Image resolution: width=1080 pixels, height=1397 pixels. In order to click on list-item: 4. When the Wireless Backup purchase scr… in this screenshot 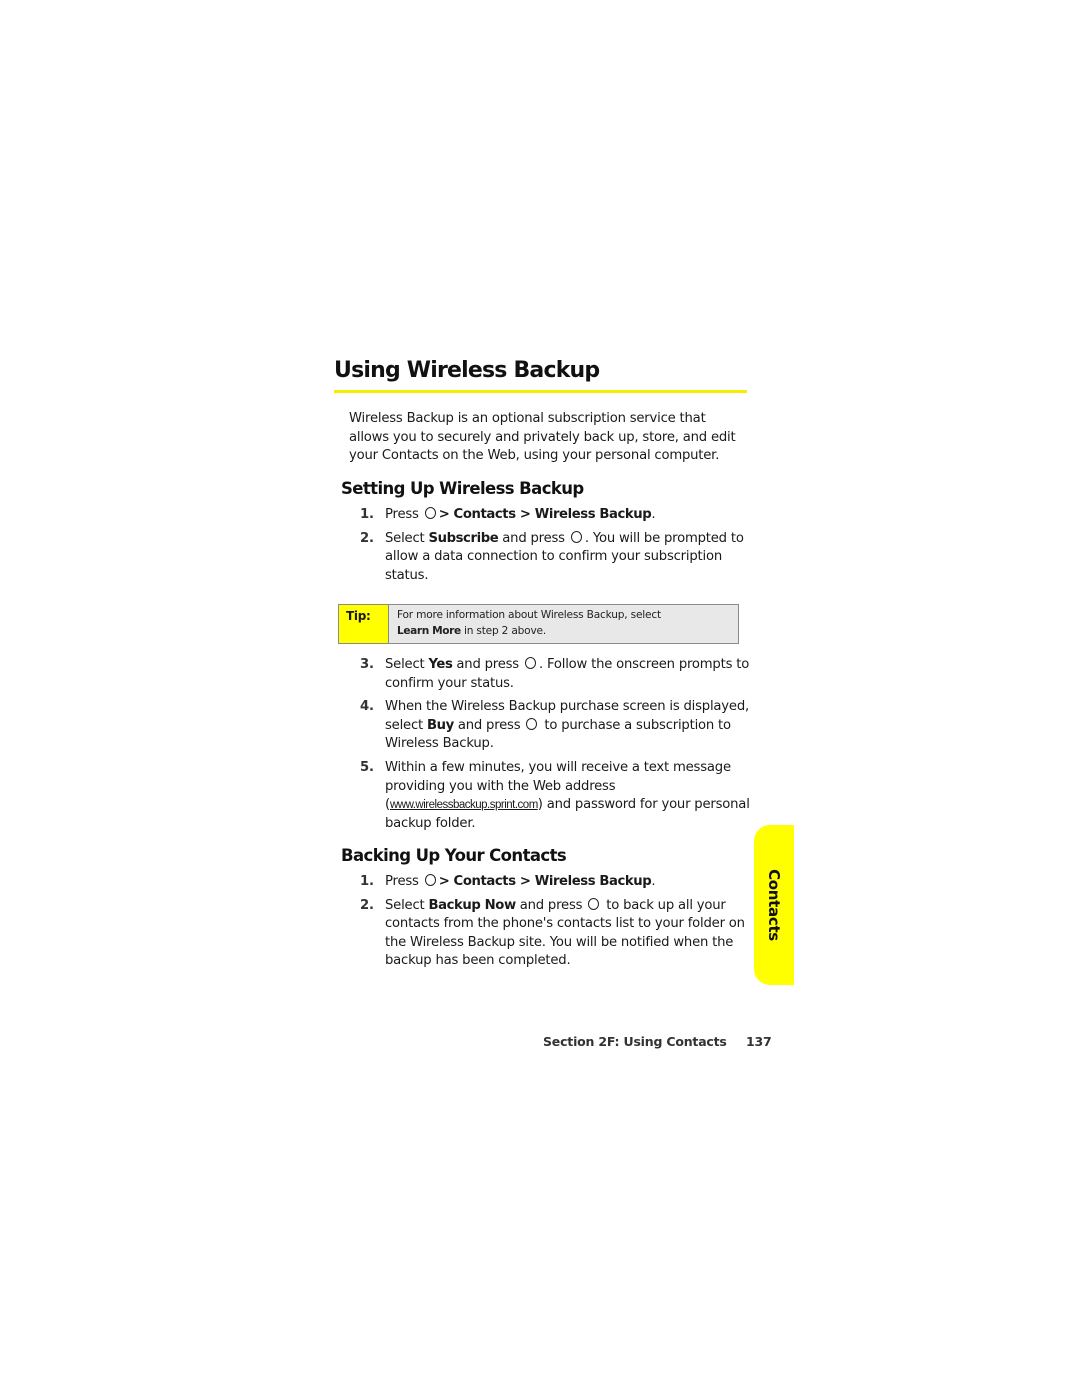, I will do `click(555, 726)`.